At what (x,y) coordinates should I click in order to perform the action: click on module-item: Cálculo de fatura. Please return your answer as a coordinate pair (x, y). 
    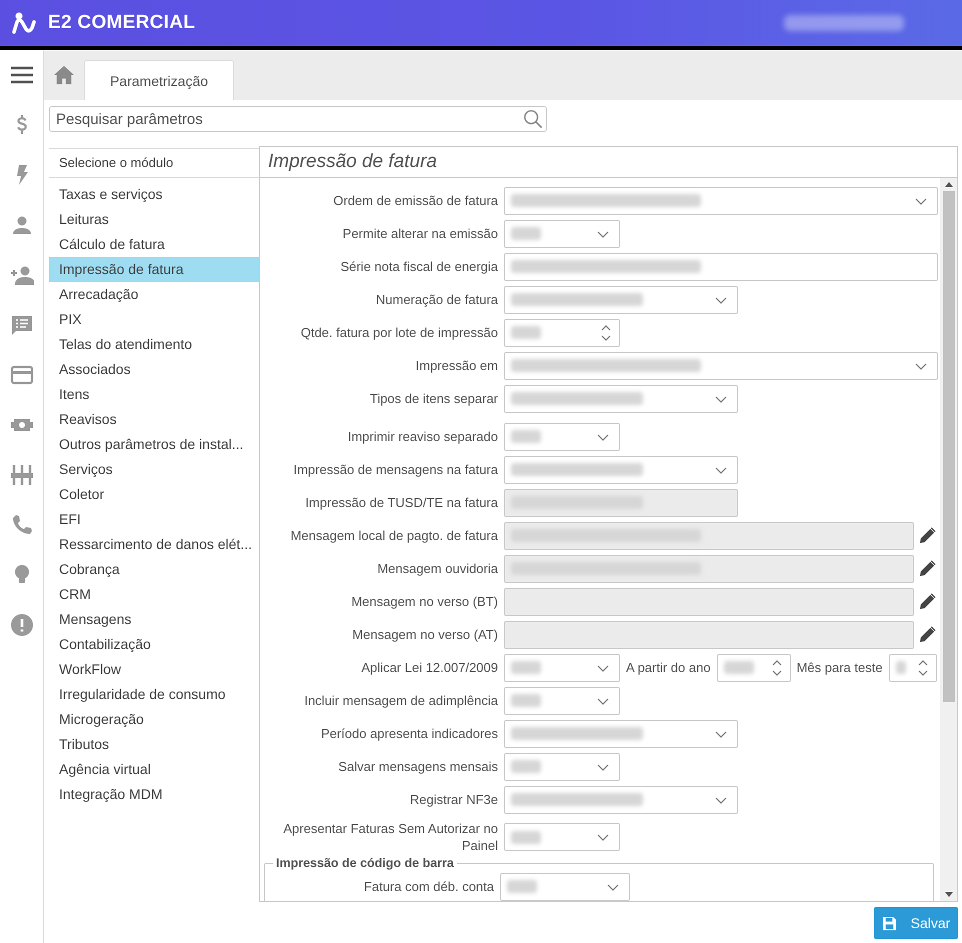
    Looking at the image, I should click on (154, 244).